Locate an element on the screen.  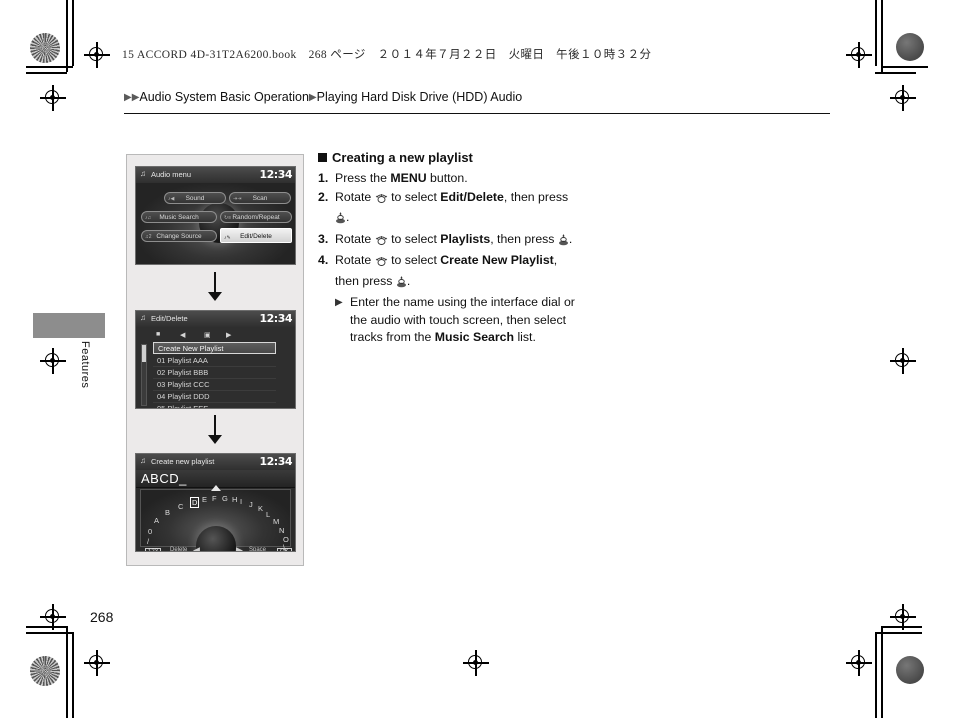
pause-icon: ▣ is located at coordinates (207, 335).